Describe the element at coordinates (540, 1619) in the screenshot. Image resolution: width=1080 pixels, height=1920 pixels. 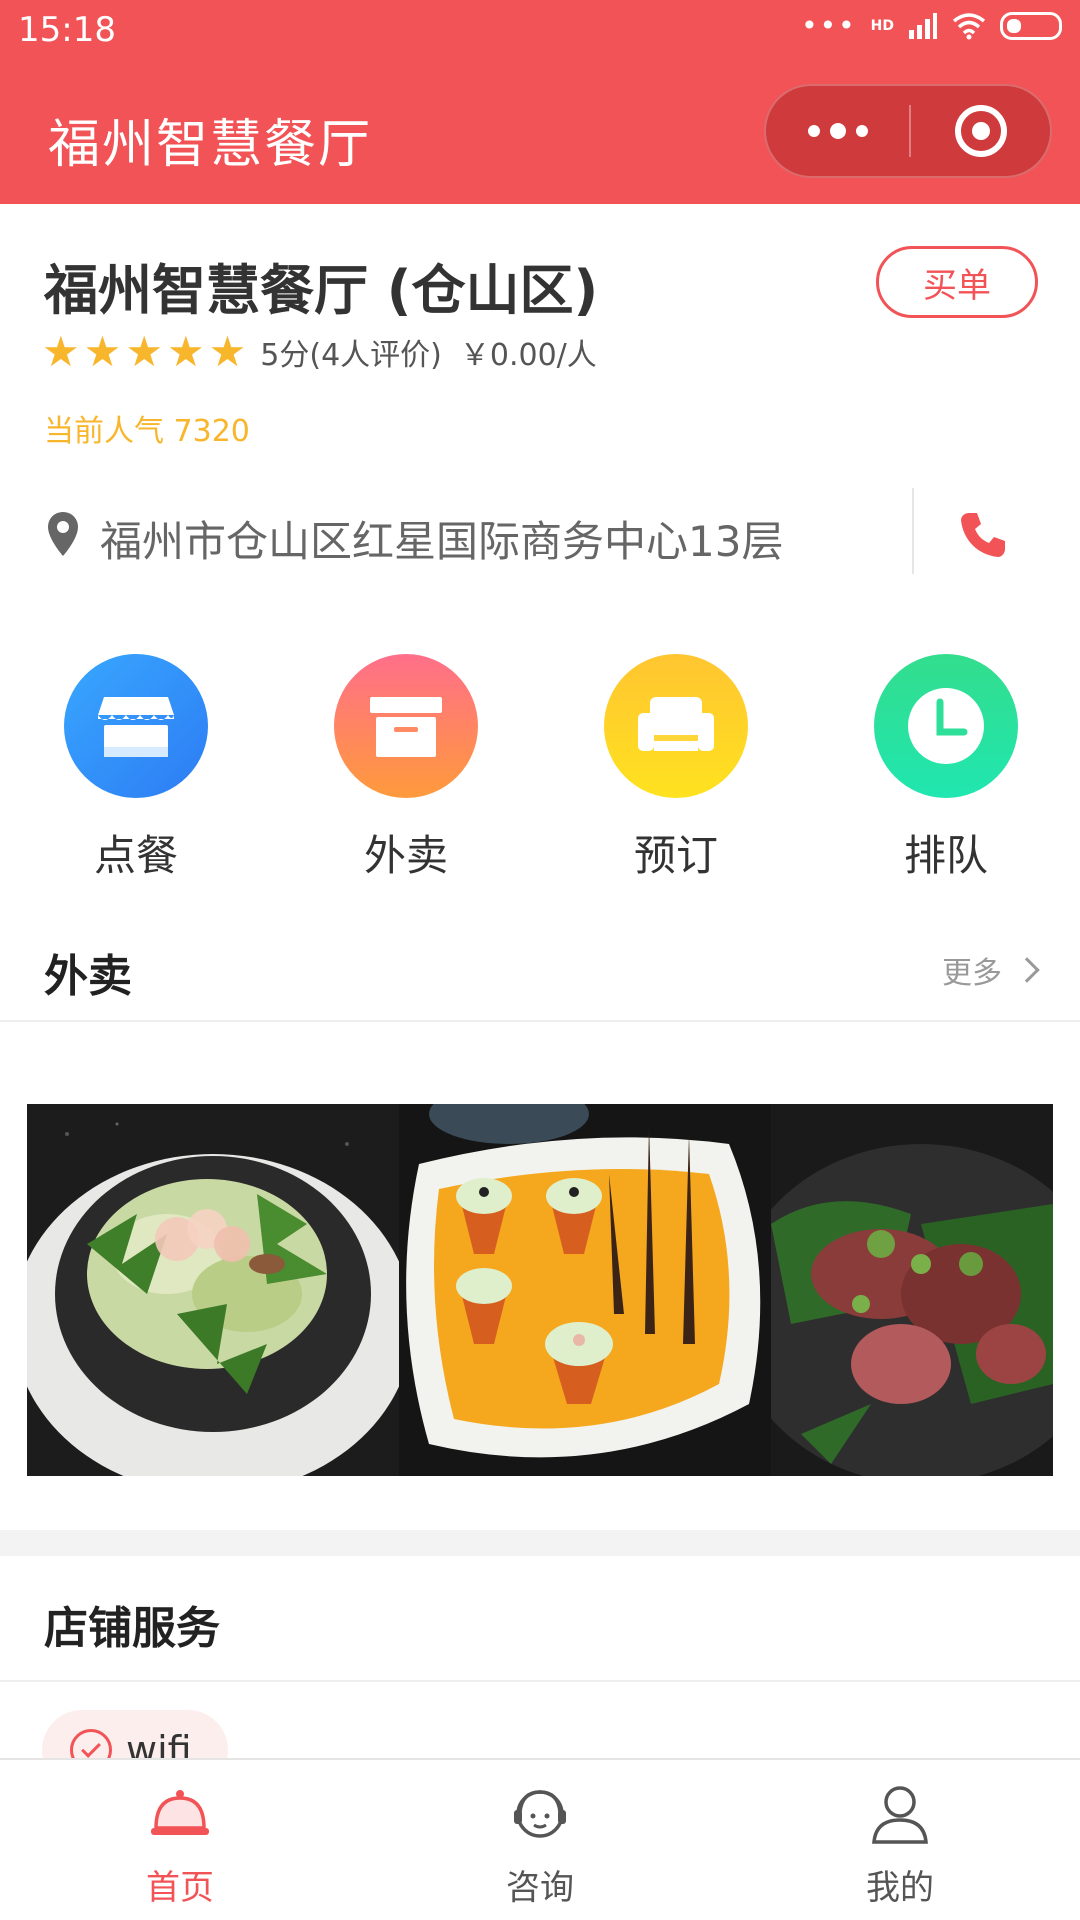
I see `services-section-header: 店铺服务` at that location.